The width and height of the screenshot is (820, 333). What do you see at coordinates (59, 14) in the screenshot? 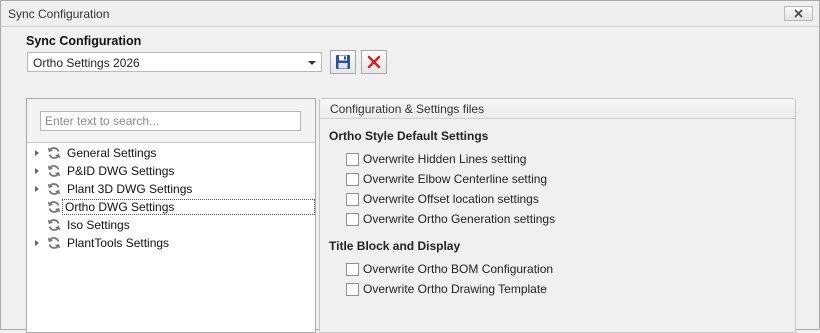
I see `window-title: Sync Configuration` at bounding box center [59, 14].